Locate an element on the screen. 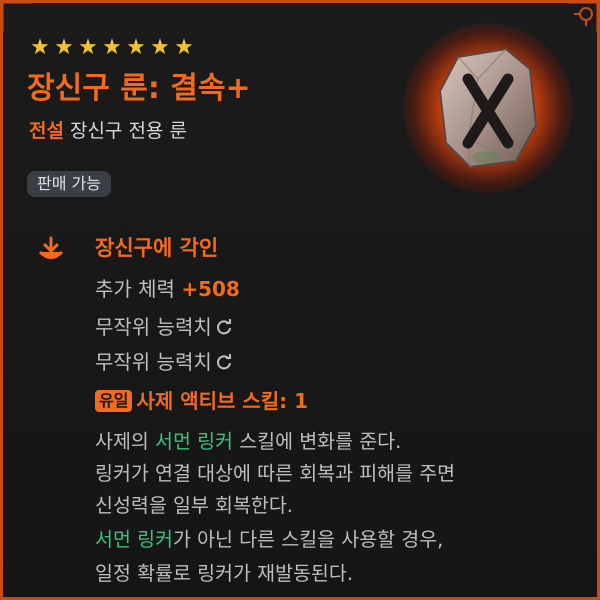 The width and height of the screenshot is (600, 600). item-grade: 전설 is located at coordinates (46, 131).